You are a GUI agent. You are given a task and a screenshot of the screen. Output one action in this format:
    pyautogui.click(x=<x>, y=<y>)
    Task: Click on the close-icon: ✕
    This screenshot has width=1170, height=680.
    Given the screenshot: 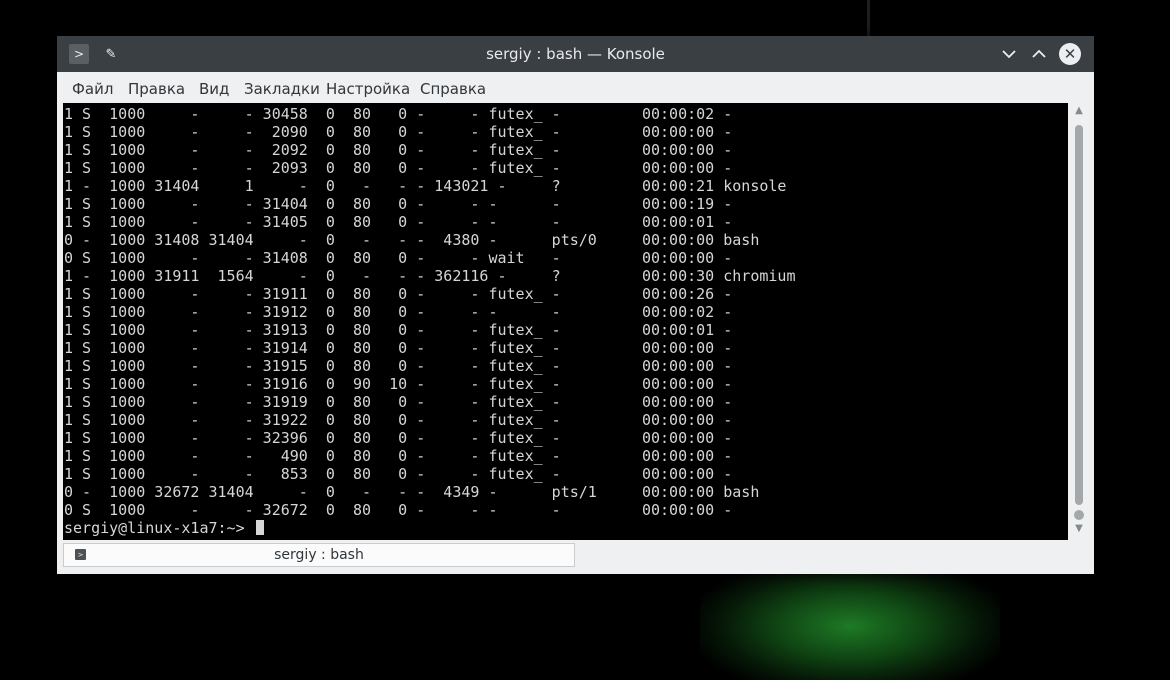 What is the action you would take?
    pyautogui.click(x=1070, y=54)
    